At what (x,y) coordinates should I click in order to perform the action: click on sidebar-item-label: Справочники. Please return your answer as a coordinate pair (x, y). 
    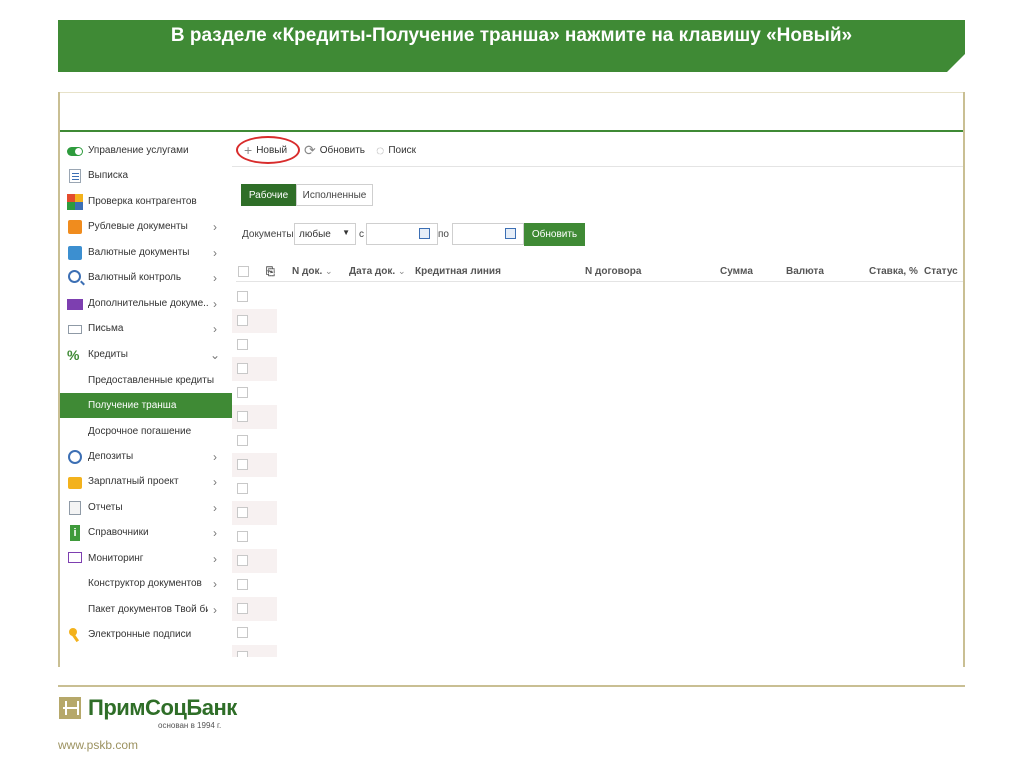
    Looking at the image, I should click on (118, 532).